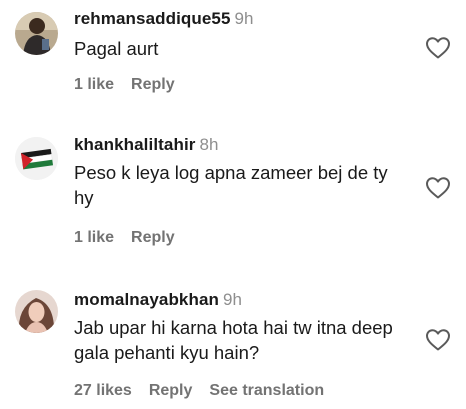 The image size is (466, 409). Describe the element at coordinates (146, 299) in the screenshot. I see `username: momalnayabkhan` at that location.